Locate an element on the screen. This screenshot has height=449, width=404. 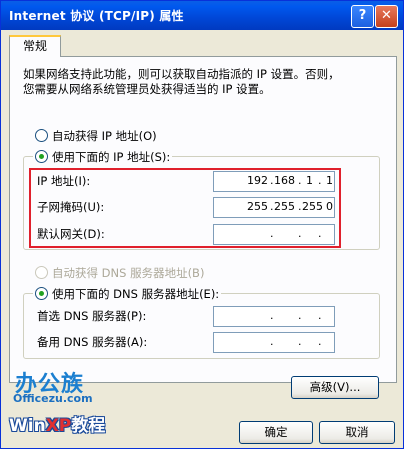
help-icon: ? is located at coordinates (362, 16).